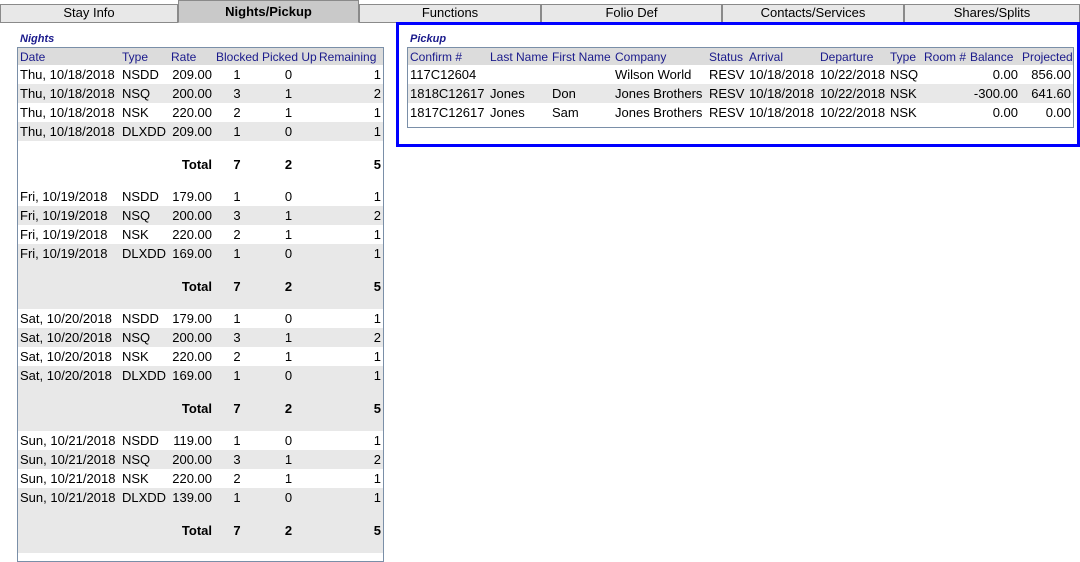 This screenshot has width=1080, height=562. Describe the element at coordinates (1058, 112) in the screenshot. I see `pickup-cell: 0.00` at that location.